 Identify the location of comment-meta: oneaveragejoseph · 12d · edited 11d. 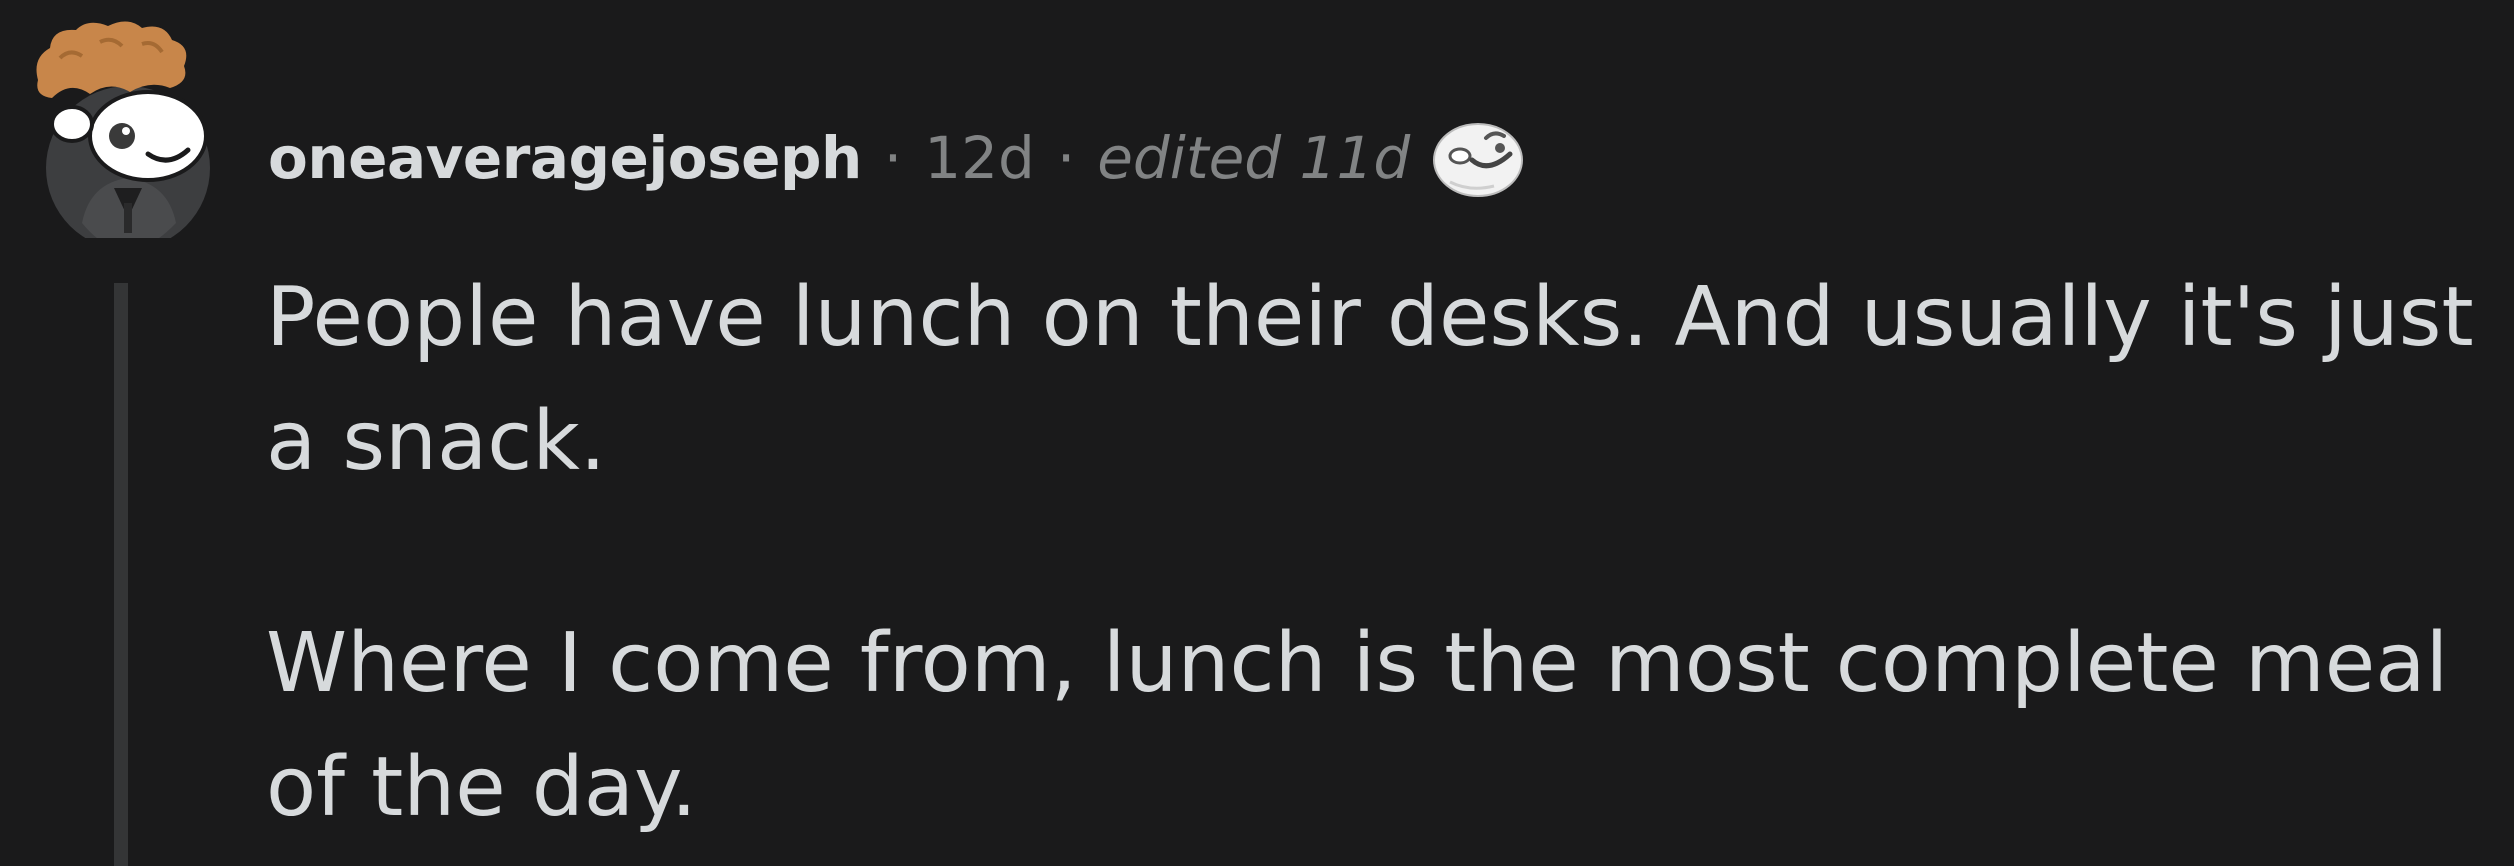
(898, 158).